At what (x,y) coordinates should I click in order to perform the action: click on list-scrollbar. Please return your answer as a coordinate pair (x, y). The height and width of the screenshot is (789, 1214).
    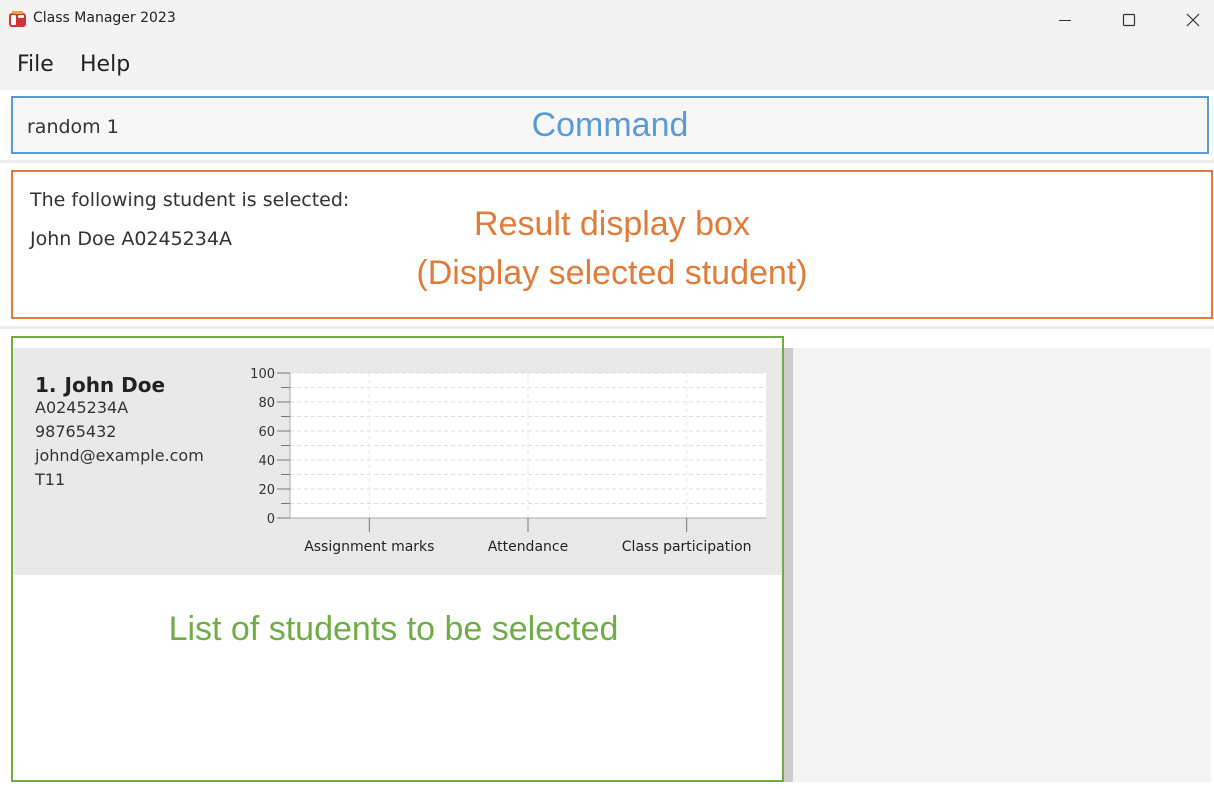
    Looking at the image, I should click on (788, 565).